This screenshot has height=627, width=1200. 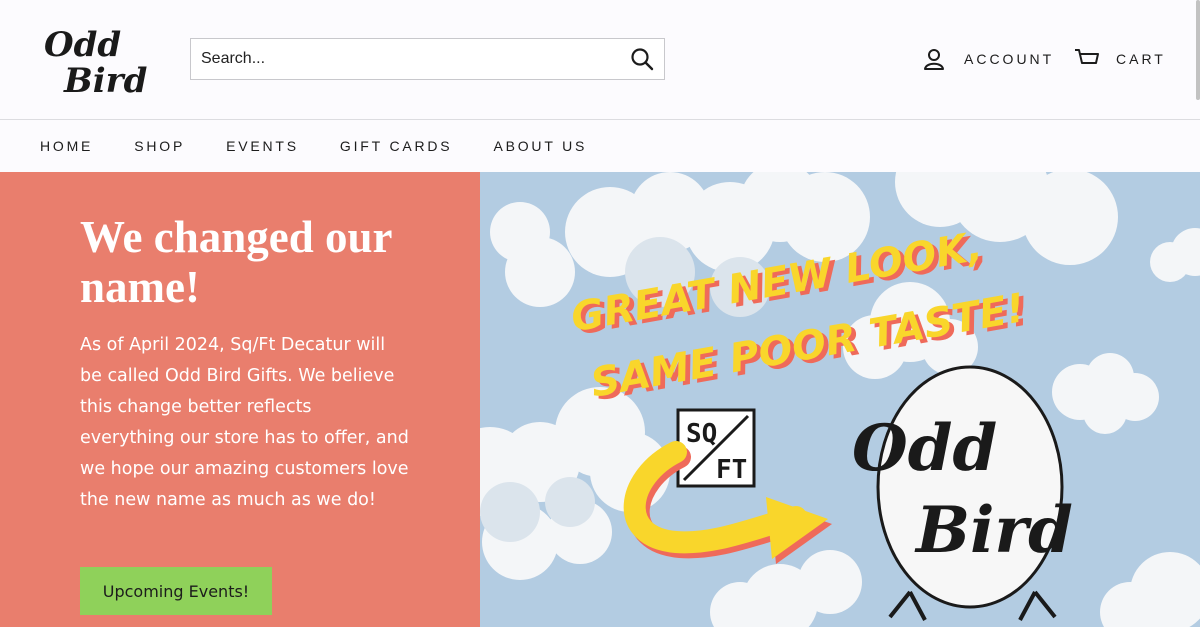 I want to click on odd-bird-logo: Odd Bird, so click(x=101, y=61).